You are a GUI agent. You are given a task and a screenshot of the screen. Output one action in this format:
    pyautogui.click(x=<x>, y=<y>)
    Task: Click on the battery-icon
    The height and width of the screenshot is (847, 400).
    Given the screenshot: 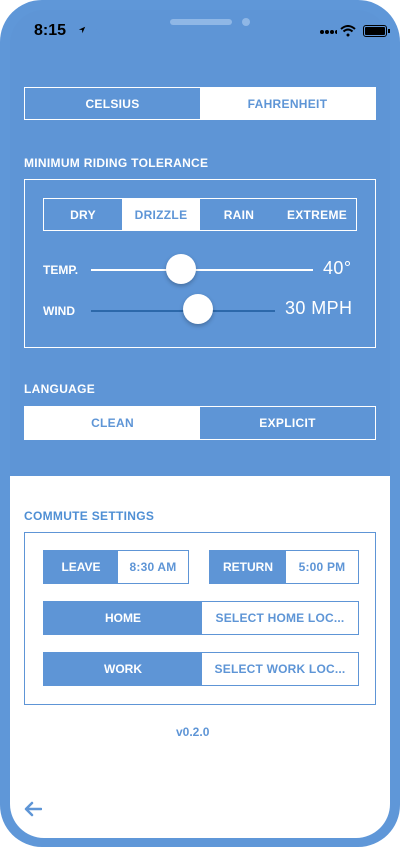 What is the action you would take?
    pyautogui.click(x=375, y=31)
    